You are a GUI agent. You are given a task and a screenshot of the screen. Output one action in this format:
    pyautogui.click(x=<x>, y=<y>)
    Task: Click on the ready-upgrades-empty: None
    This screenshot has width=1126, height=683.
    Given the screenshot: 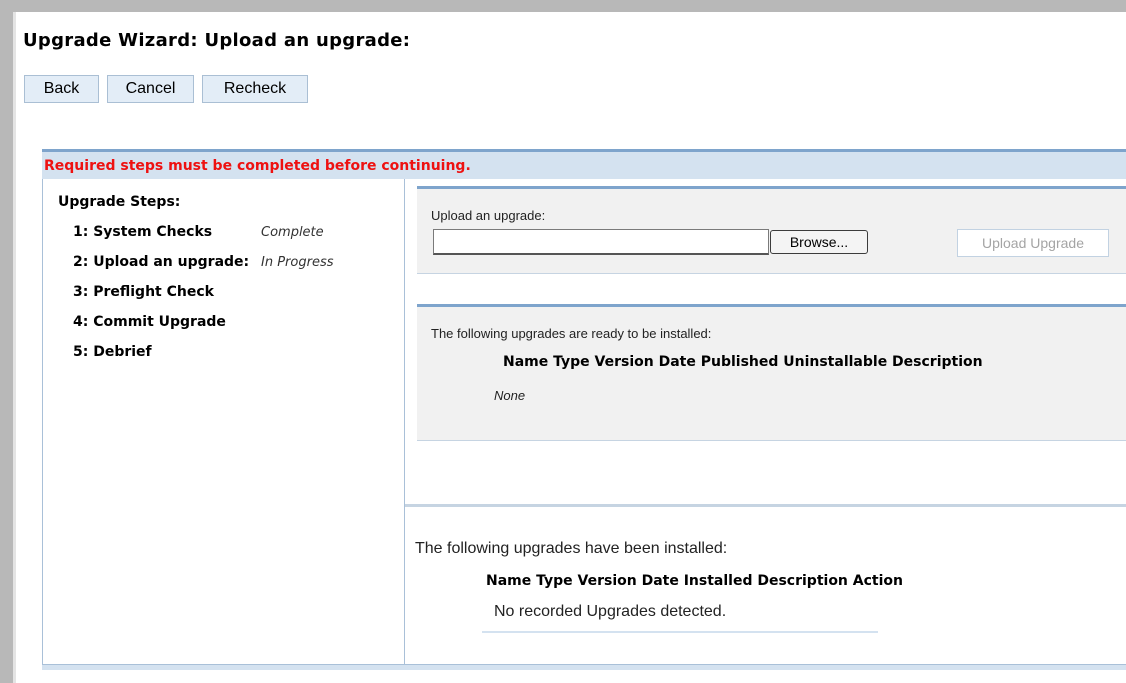 What is the action you would take?
    pyautogui.click(x=510, y=395)
    